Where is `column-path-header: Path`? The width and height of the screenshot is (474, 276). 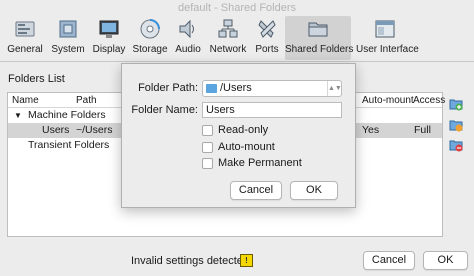 column-path-header: Path is located at coordinates (86, 100).